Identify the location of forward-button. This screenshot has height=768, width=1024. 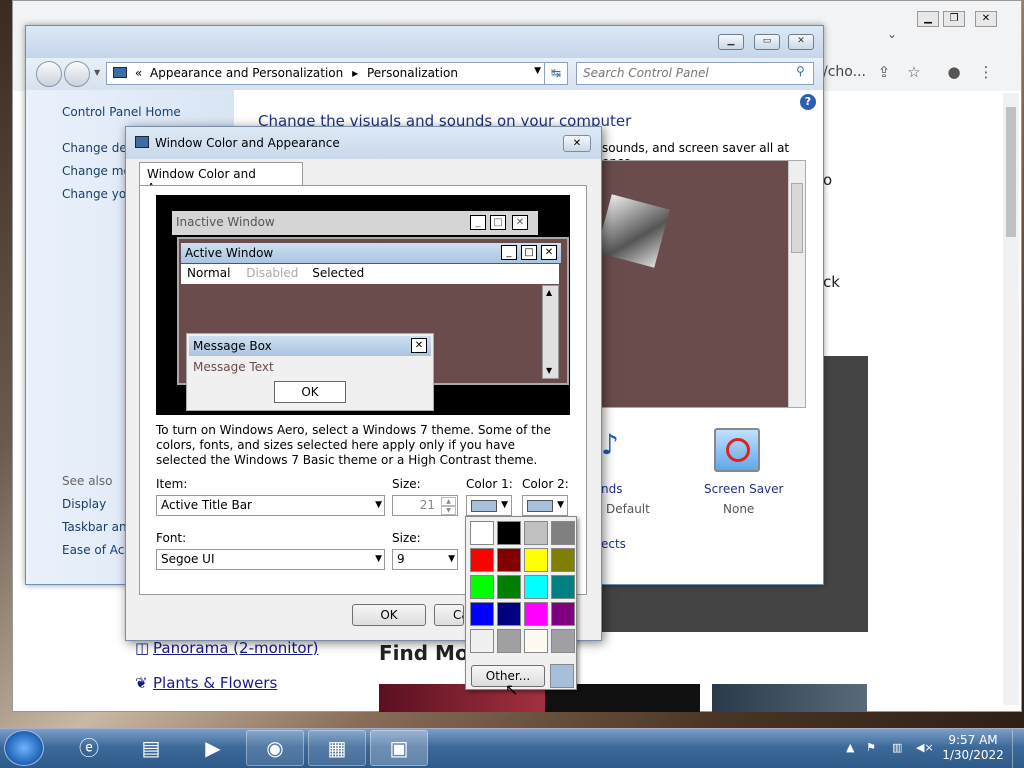
(77, 74).